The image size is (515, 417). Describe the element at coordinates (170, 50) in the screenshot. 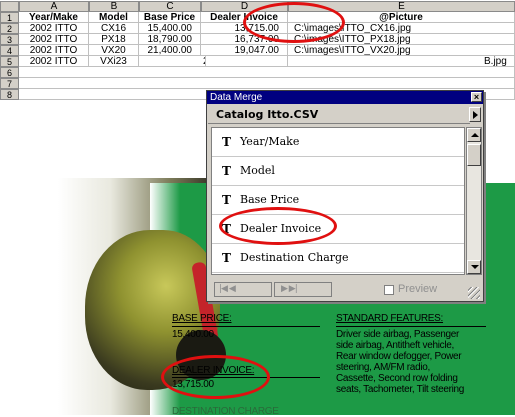

I see `table-cell: 21,400.00` at that location.